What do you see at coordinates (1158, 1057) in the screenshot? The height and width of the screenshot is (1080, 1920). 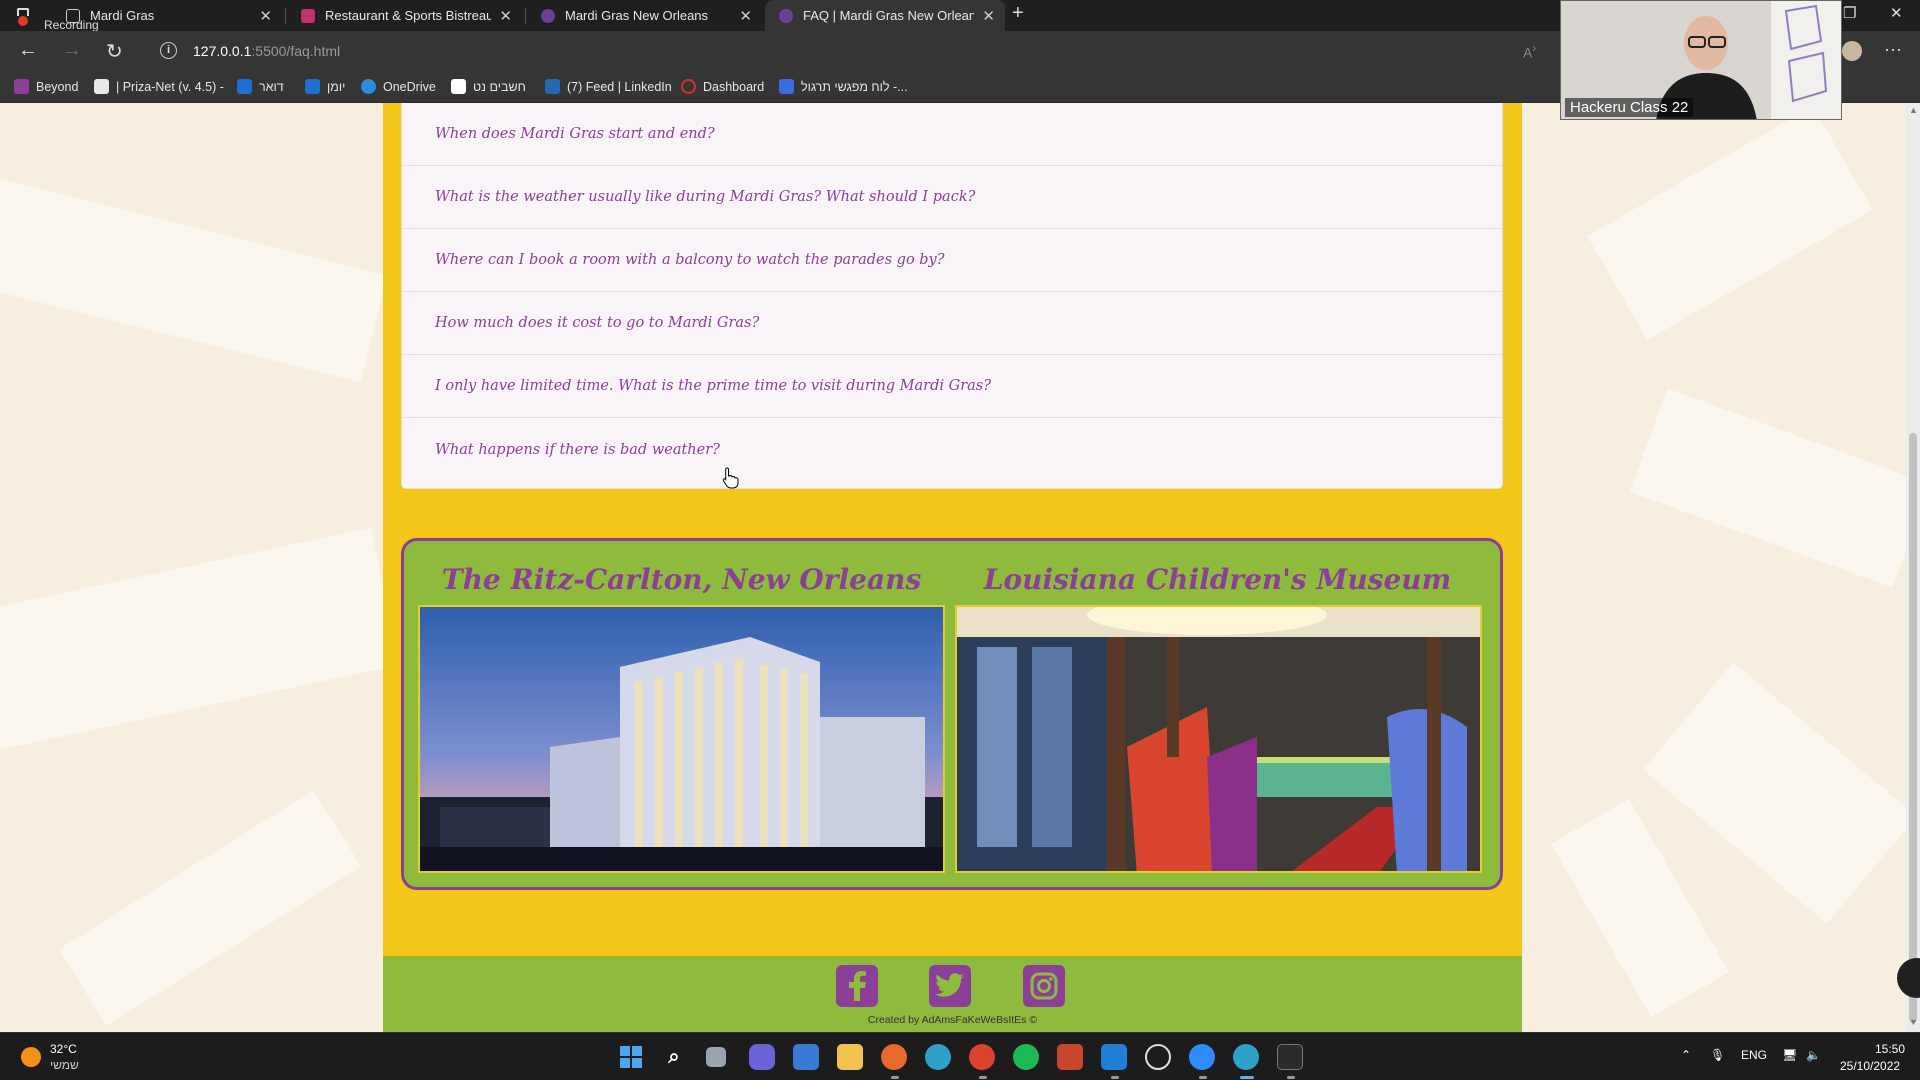 I see `clock-app-icon` at bounding box center [1158, 1057].